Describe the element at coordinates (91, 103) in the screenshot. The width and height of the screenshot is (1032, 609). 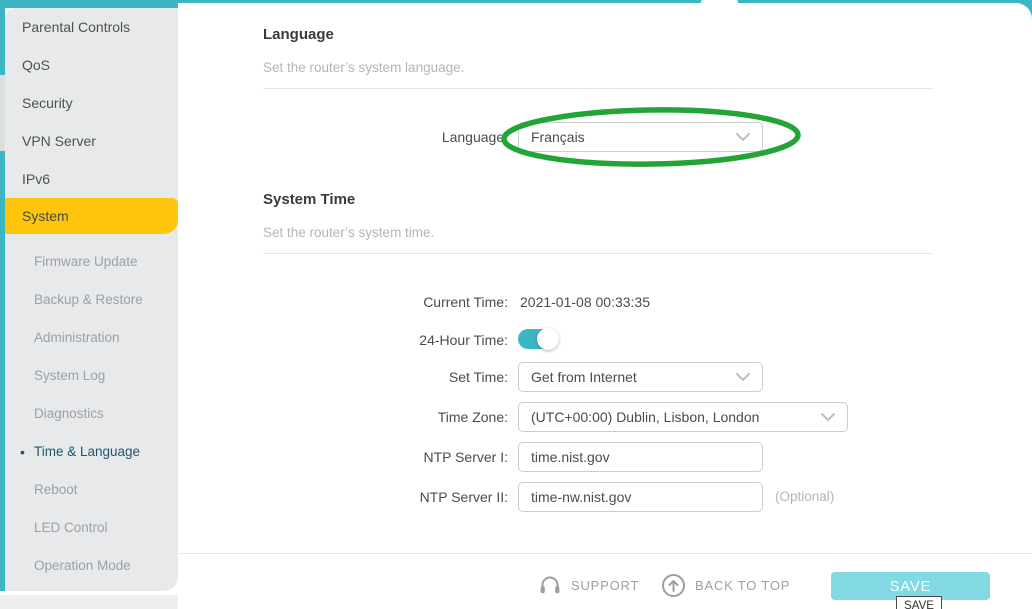
I see `sidebar-item-security: Security` at that location.